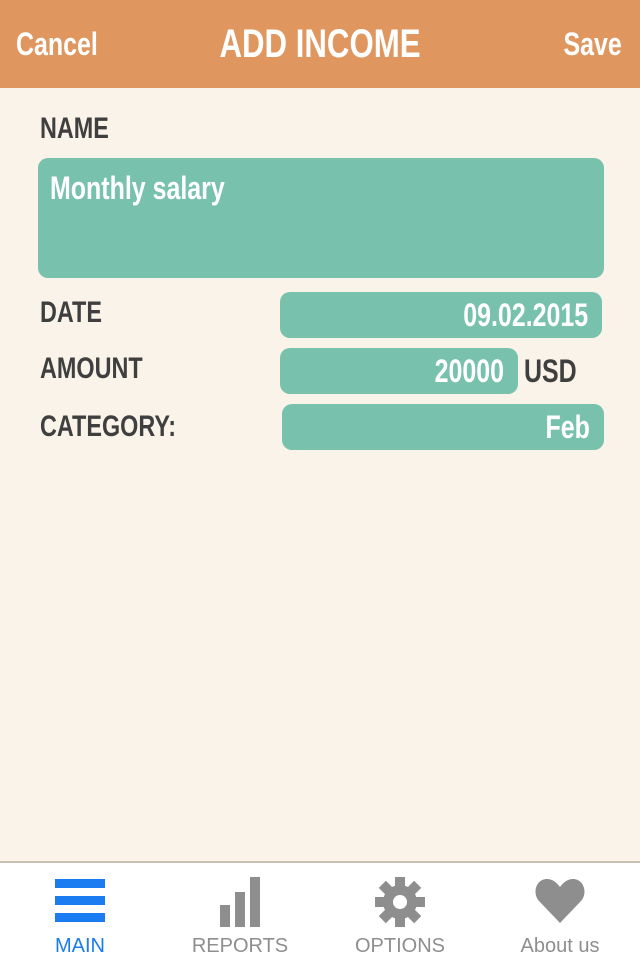  I want to click on menu-icon, so click(80, 902).